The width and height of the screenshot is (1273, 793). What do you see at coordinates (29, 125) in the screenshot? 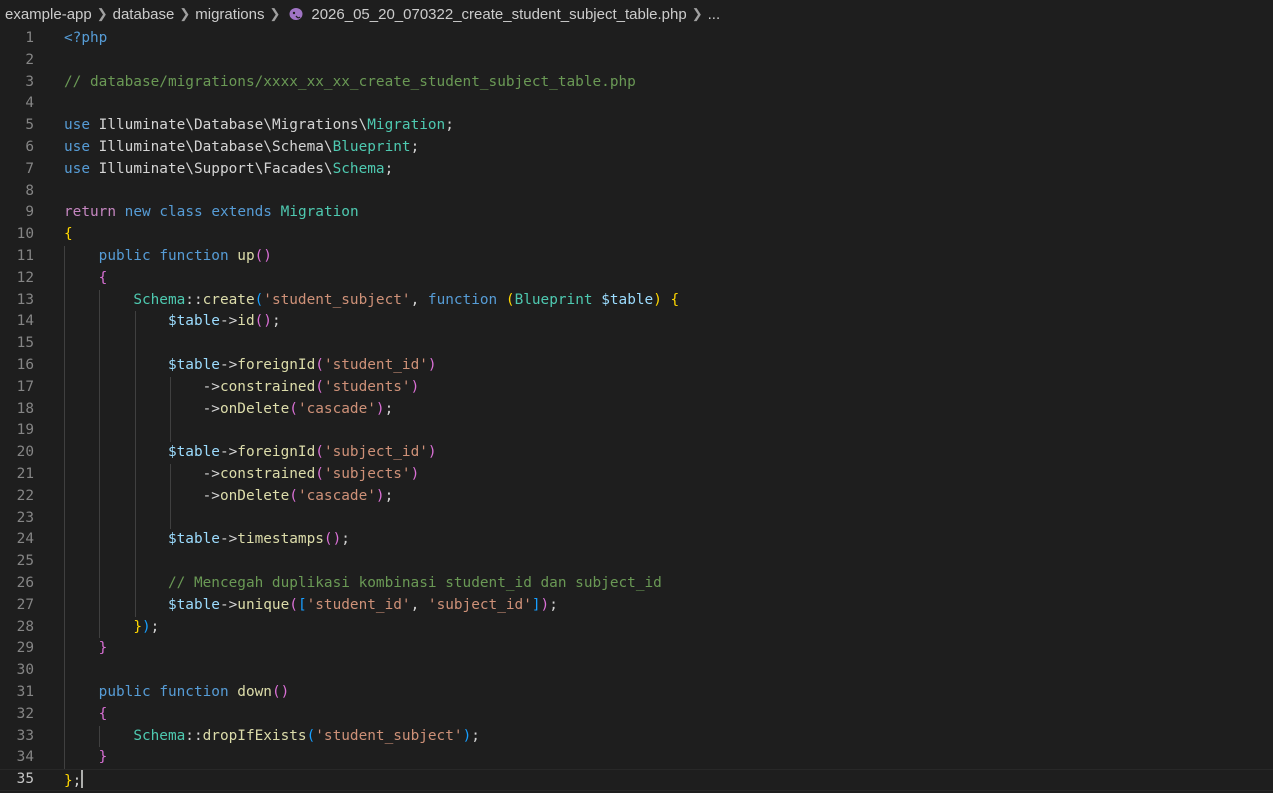
I see `line-number: 5` at bounding box center [29, 125].